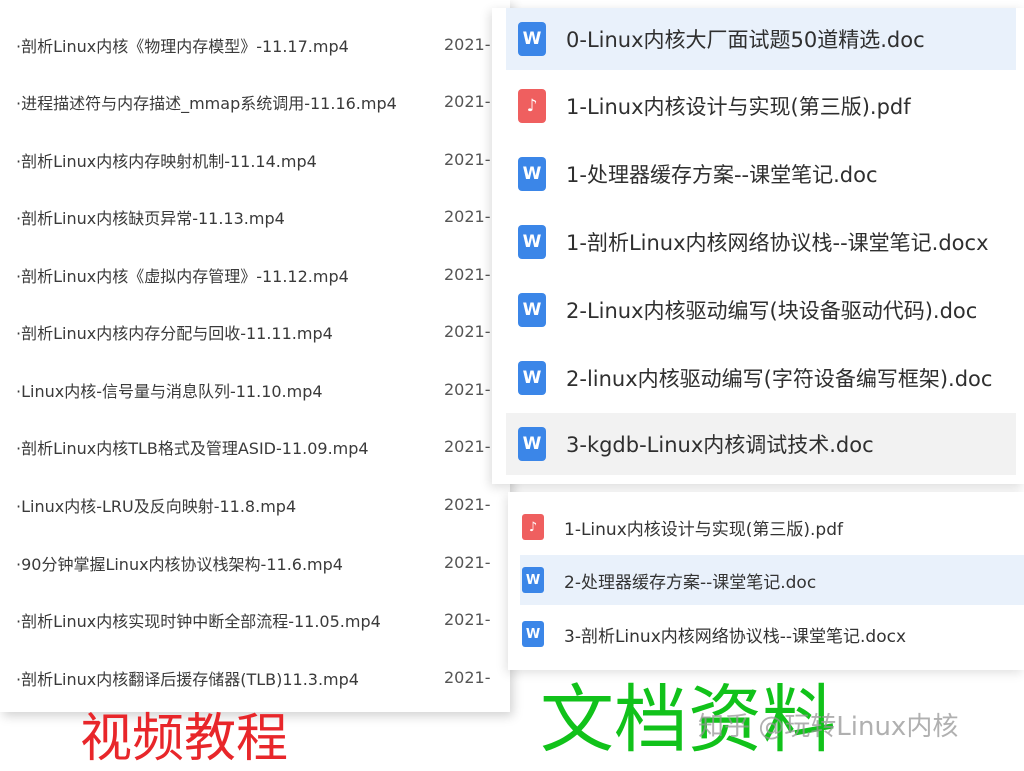  I want to click on video-list-item: ·剖析Linux内核《物理内存模型》-11.17.mp4 2021-, so click(255, 44).